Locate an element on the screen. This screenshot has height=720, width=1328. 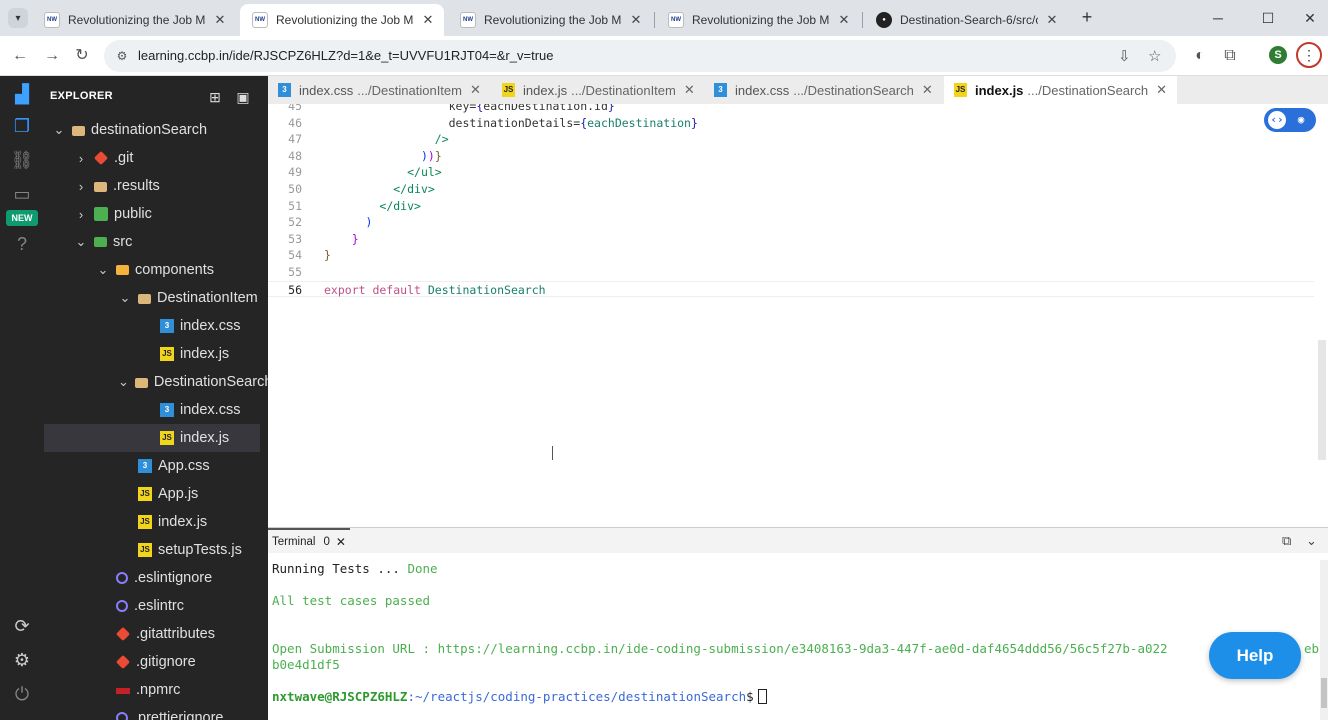
code-line: 52 ) is located at coordinates (791, 222).